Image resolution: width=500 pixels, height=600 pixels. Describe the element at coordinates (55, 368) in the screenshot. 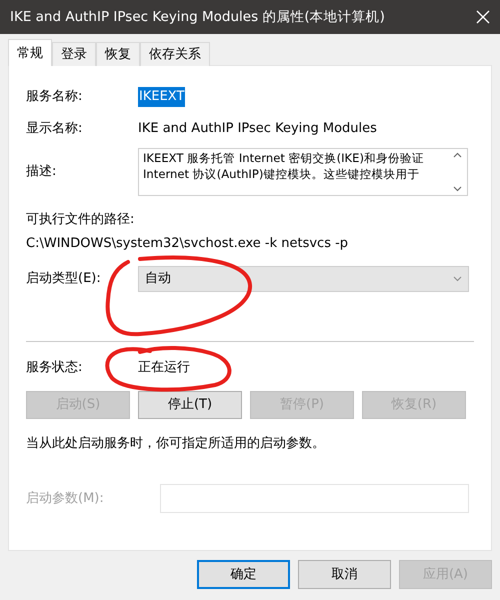

I see `field-label: 服务状态:` at that location.